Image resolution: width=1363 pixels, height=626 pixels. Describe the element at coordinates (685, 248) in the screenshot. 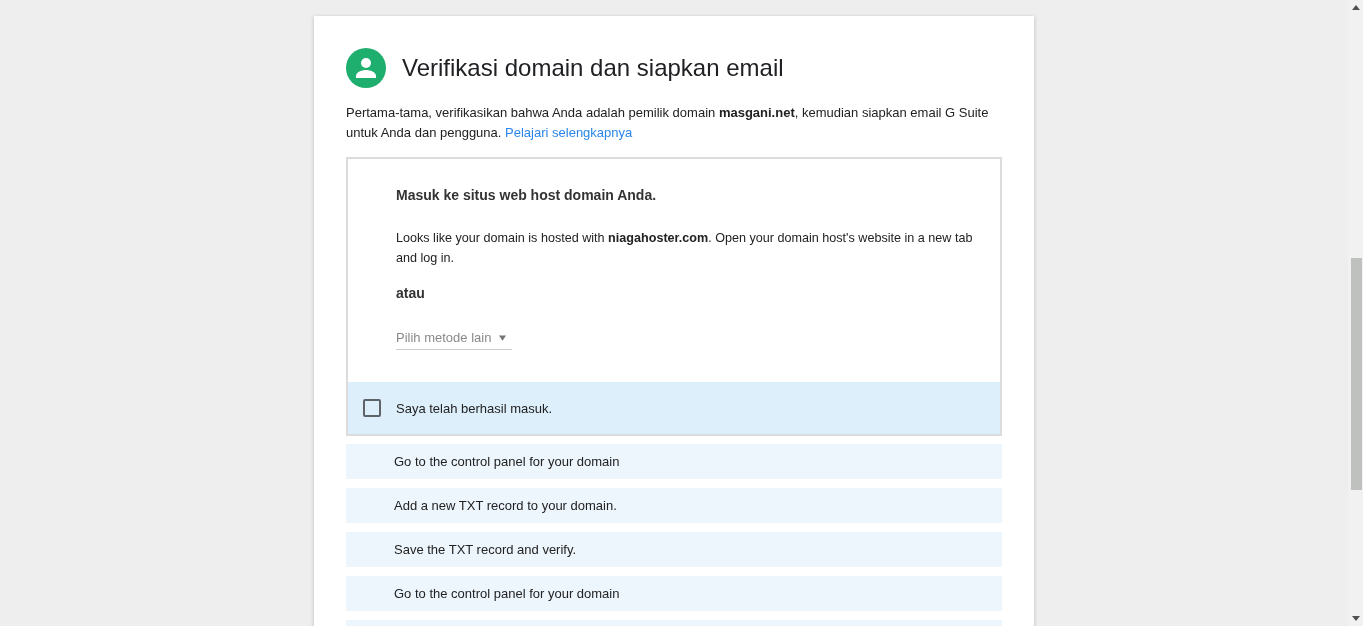

I see `step-text: Looks like your domain is hosted with niagahoster.com. Open your domain host's website in a new tab and log in.` at that location.